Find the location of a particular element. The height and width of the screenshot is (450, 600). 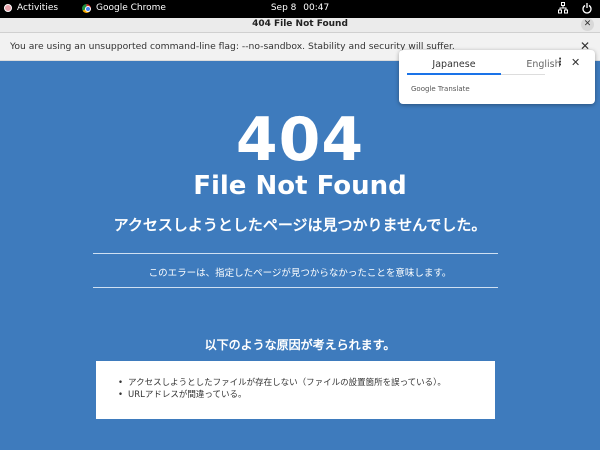

window-close-button: ✕ is located at coordinates (587, 24).